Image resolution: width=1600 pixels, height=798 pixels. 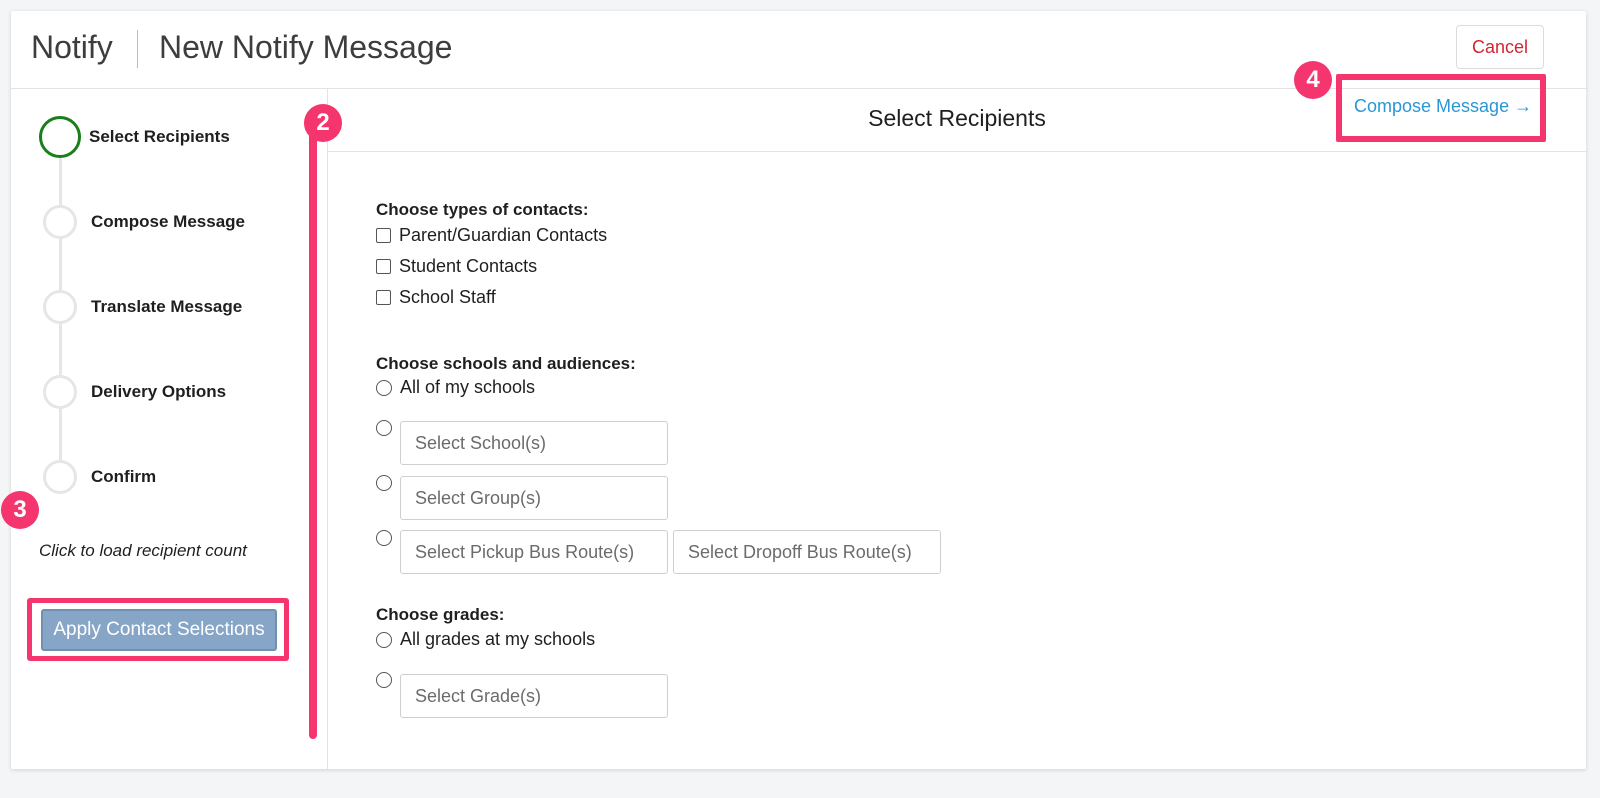 I want to click on contact-option-parent-guardian: Parent/Guardian Contacts, so click(x=491, y=235).